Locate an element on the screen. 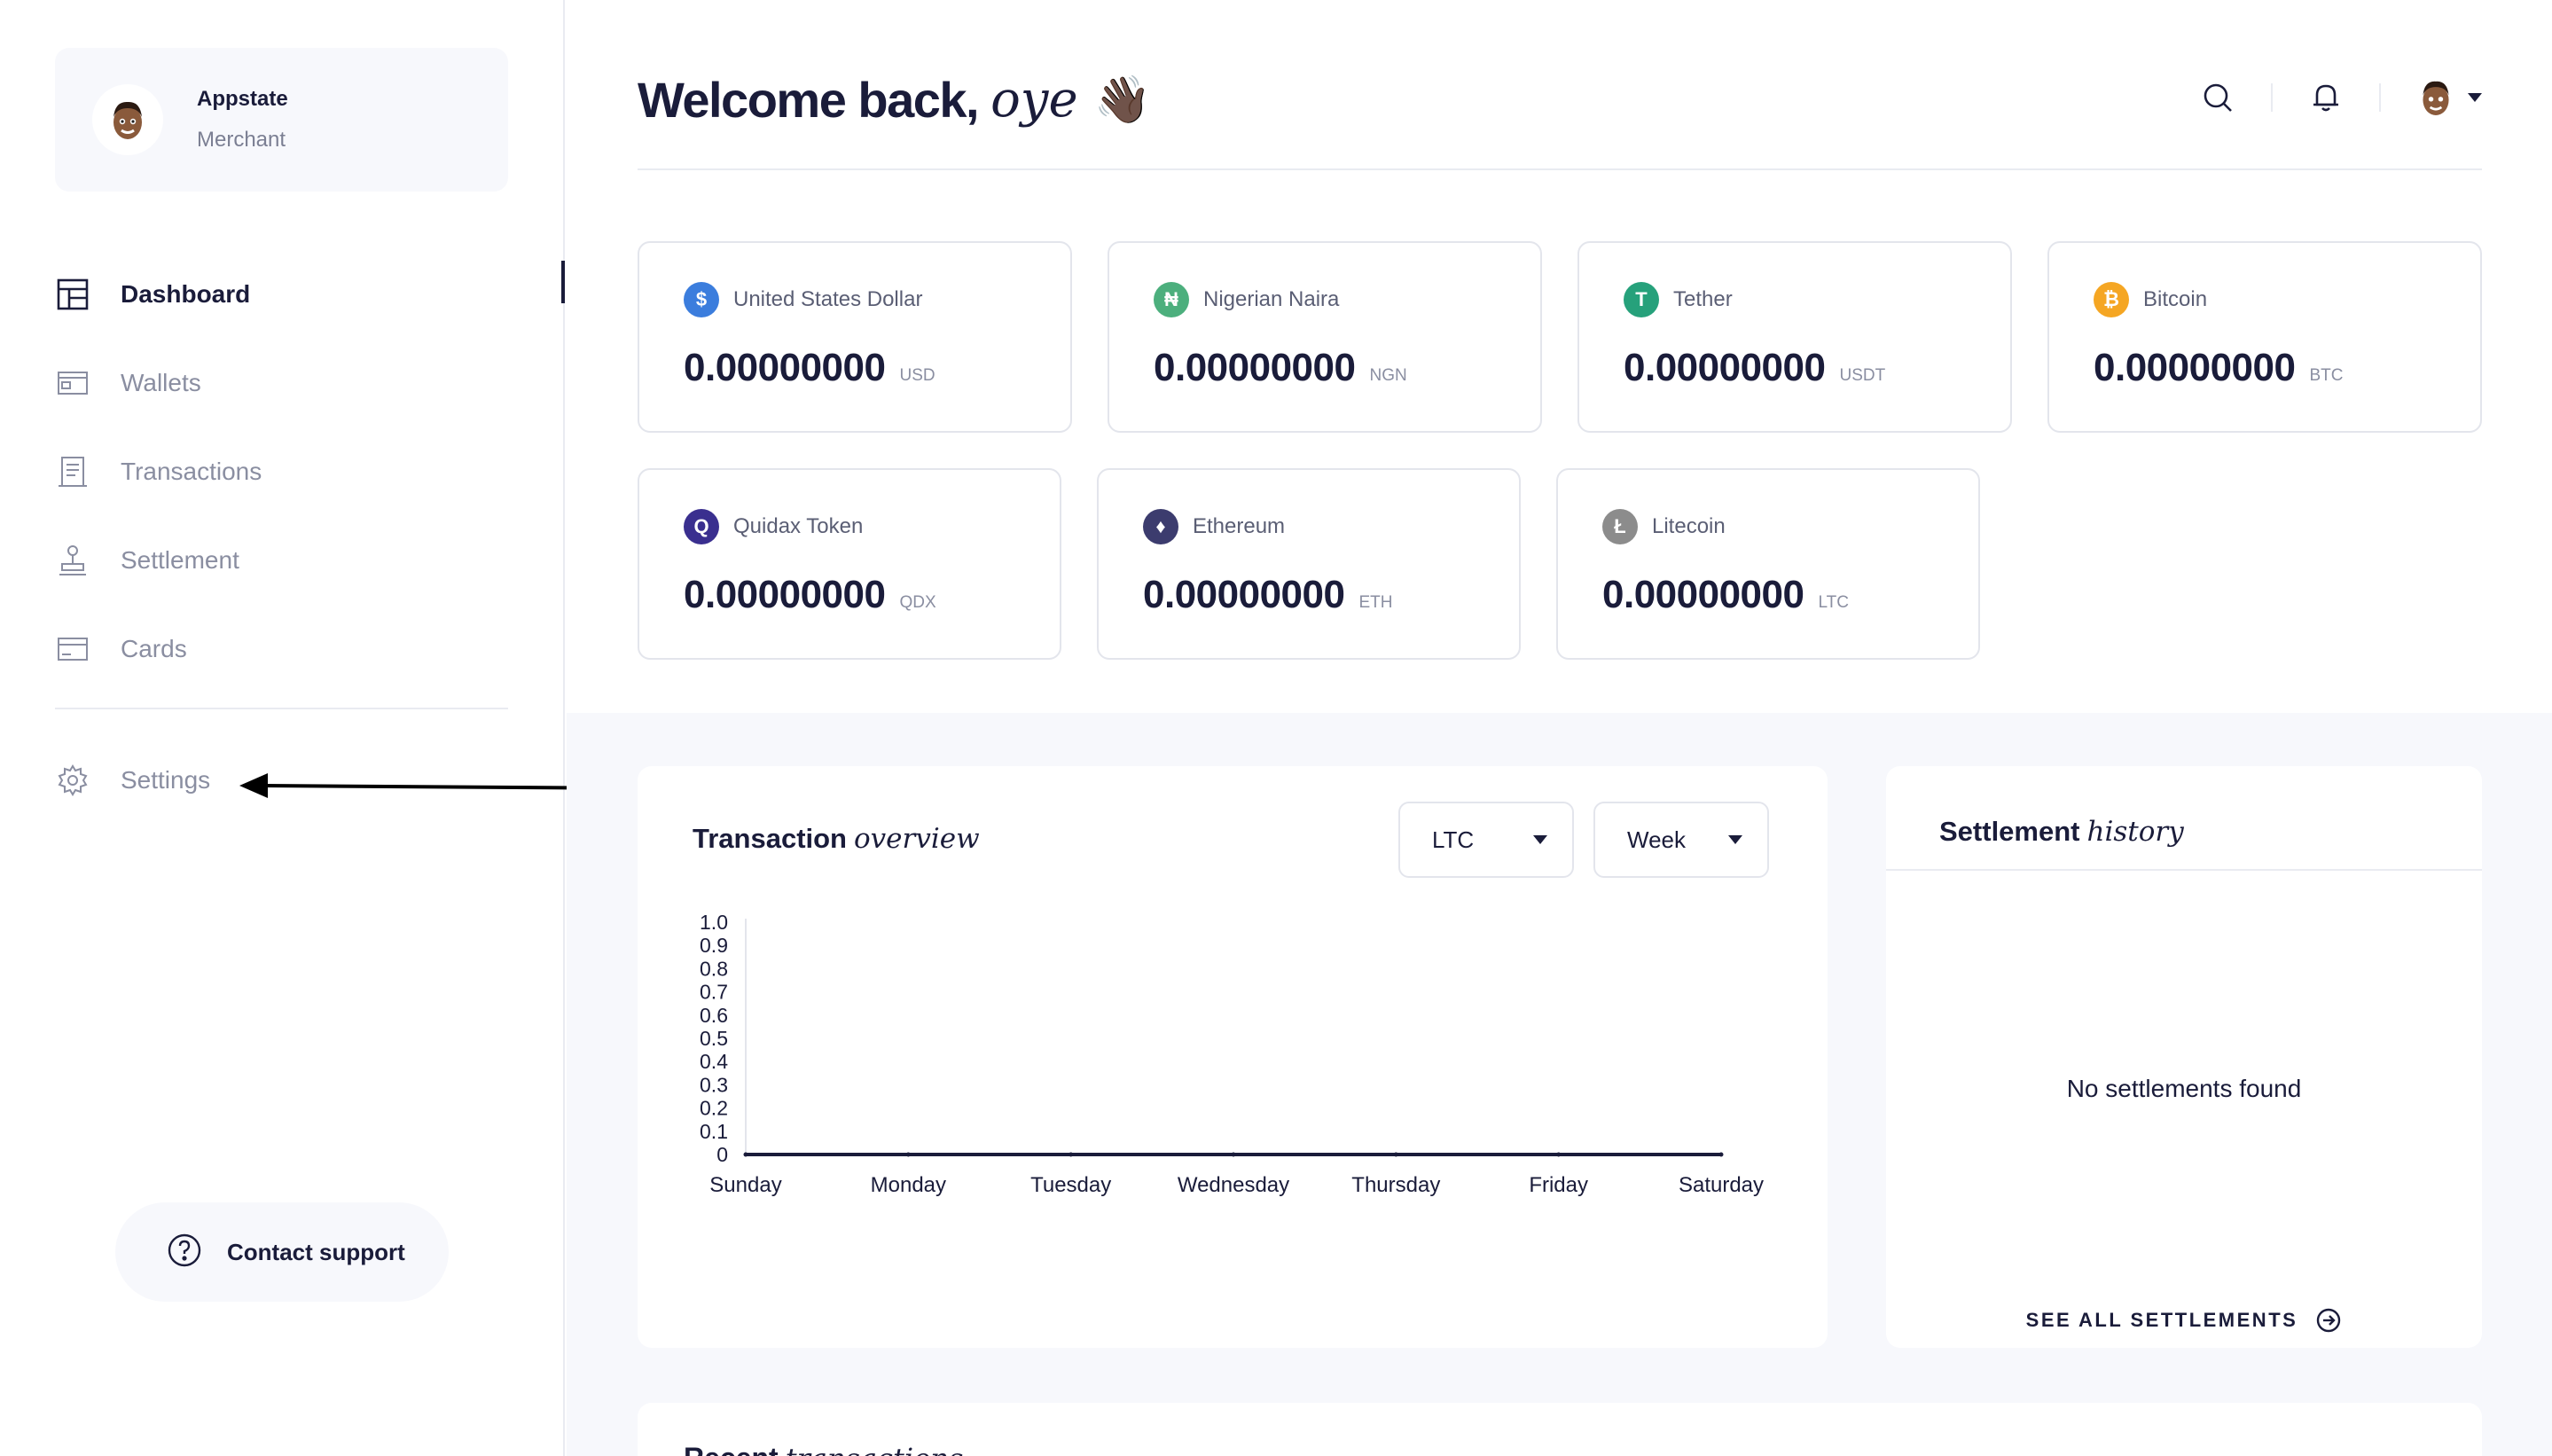  y-tick-label: 0.8 is located at coordinates (714, 968).